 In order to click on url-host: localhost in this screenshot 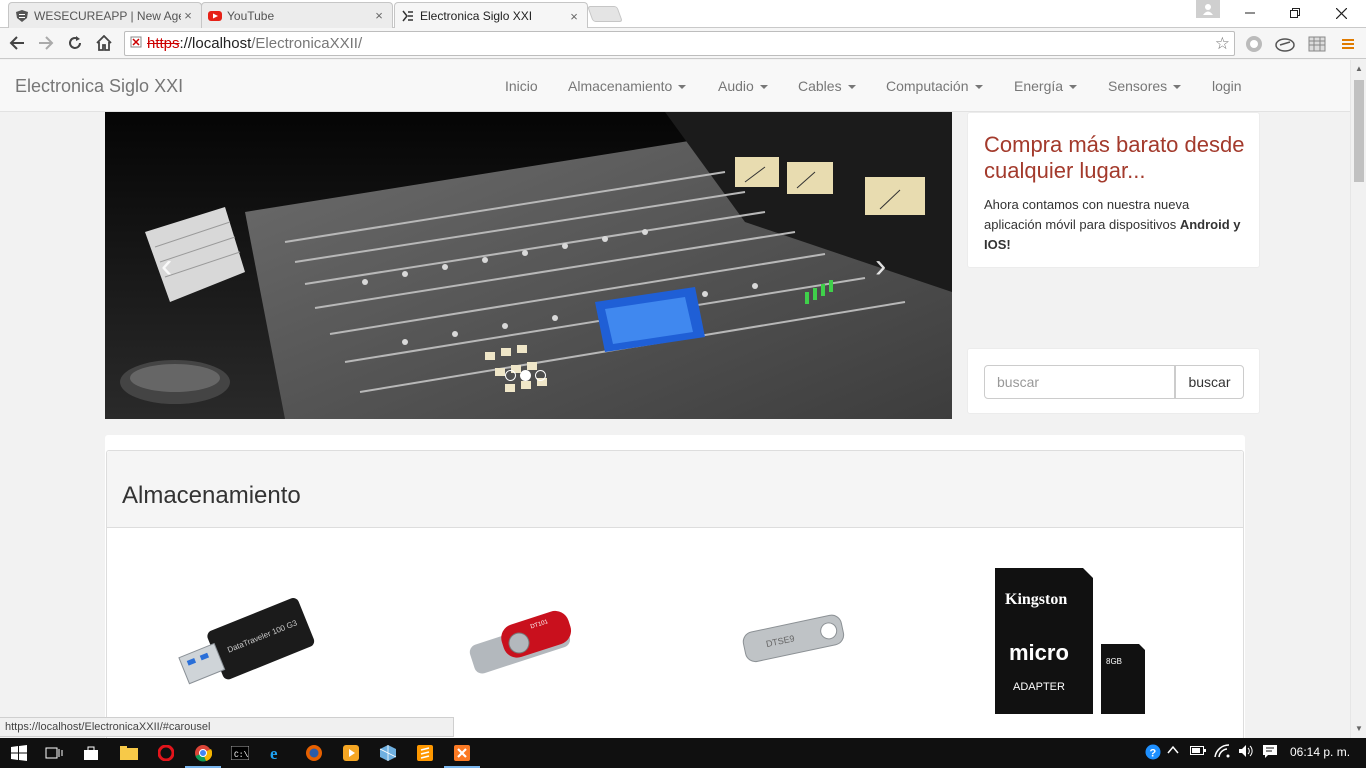, I will do `click(222, 43)`.